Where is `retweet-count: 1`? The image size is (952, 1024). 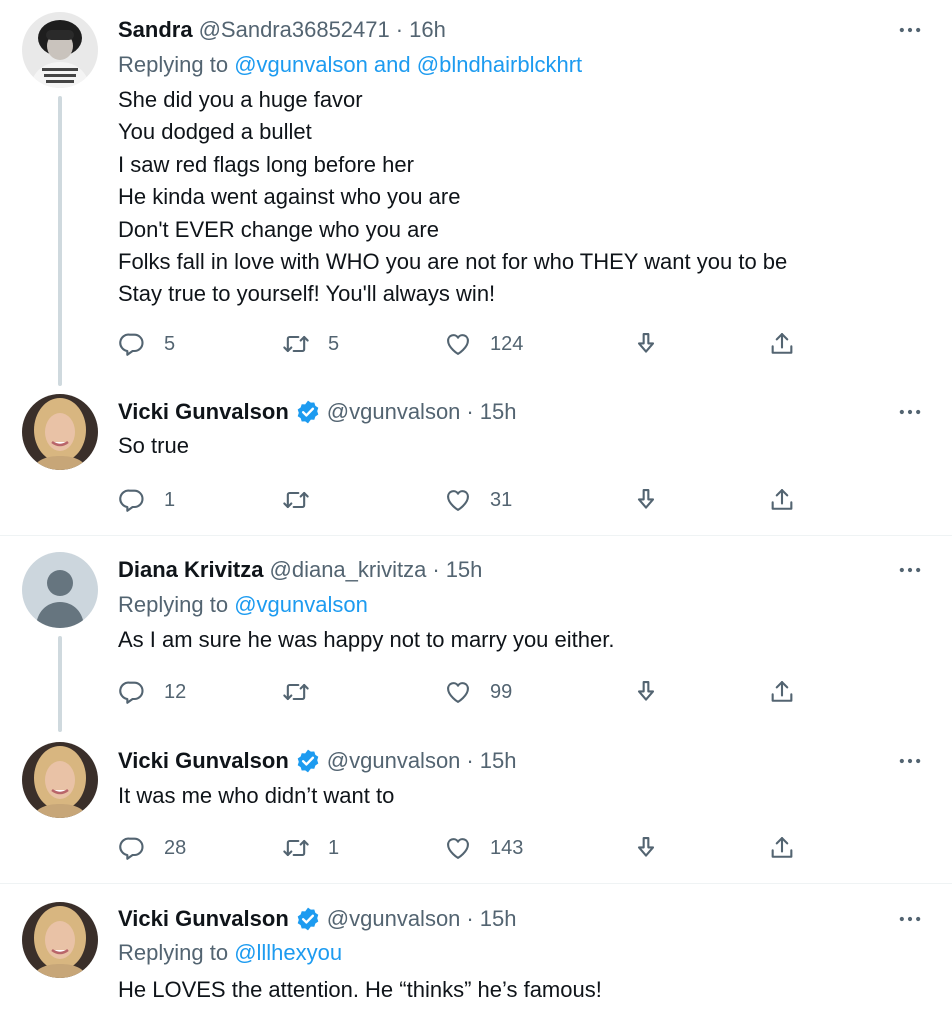
retweet-count: 1 is located at coordinates (334, 847).